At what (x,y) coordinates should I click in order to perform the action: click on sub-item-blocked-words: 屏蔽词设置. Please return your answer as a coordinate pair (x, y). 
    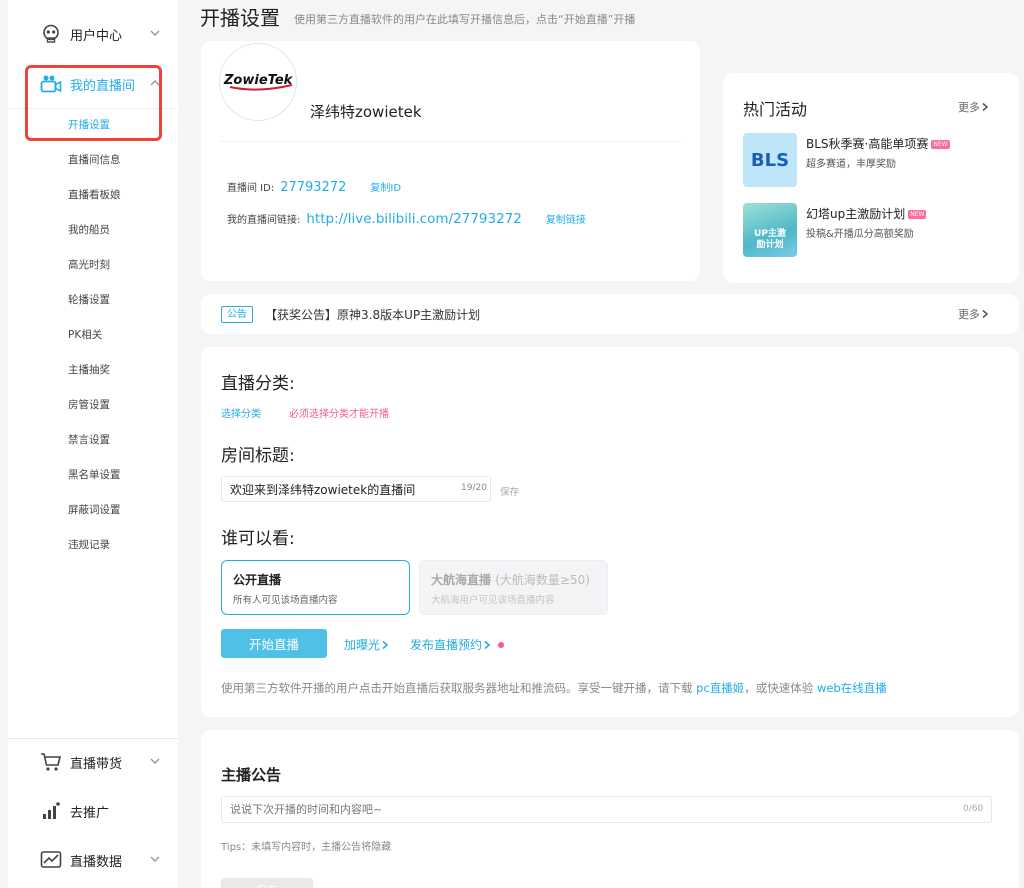
    Looking at the image, I should click on (93, 510).